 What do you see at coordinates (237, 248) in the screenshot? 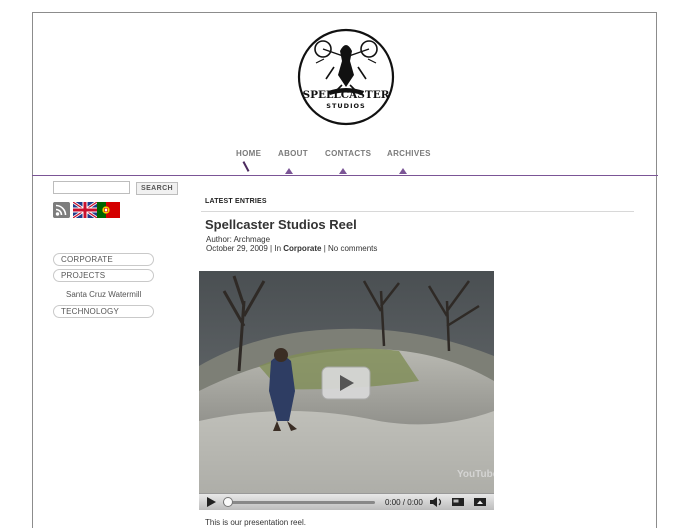
I see `post-date: October 29, 2009` at bounding box center [237, 248].